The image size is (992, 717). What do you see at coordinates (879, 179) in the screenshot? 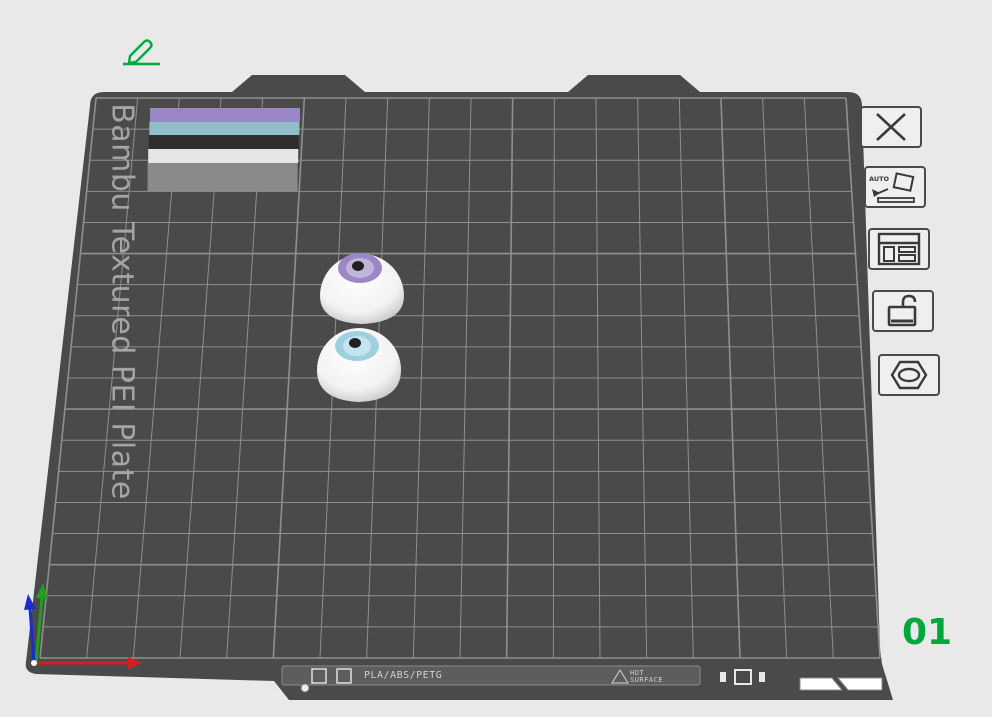
I see `auto-badge: AUTO` at bounding box center [879, 179].